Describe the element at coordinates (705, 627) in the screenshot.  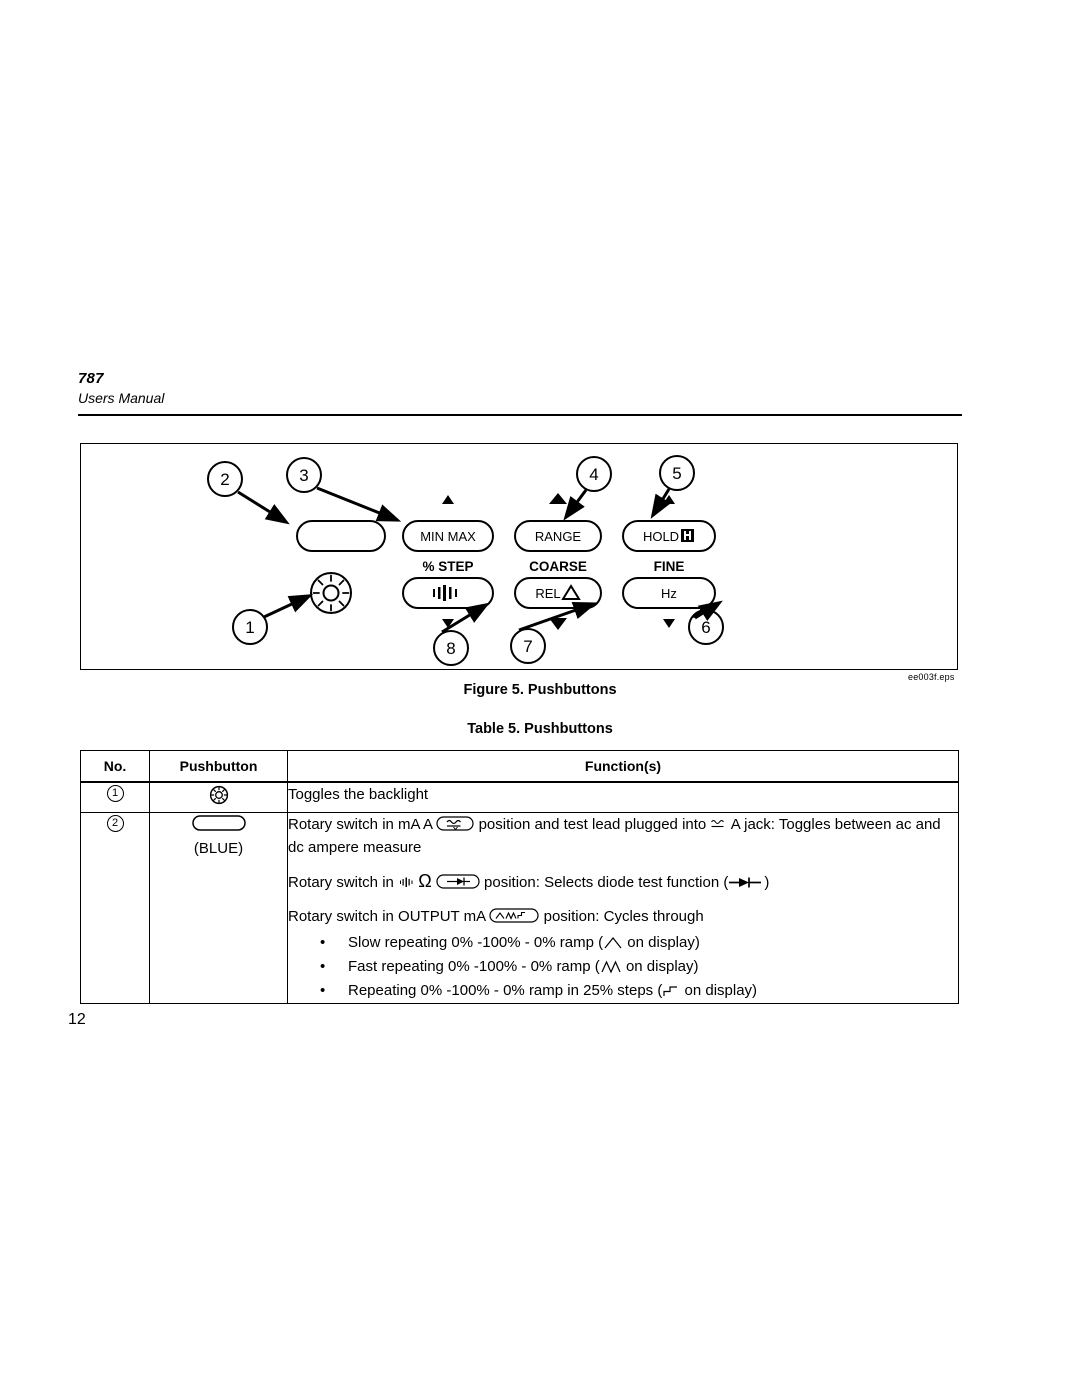
I see `callout-label-6: 6` at that location.